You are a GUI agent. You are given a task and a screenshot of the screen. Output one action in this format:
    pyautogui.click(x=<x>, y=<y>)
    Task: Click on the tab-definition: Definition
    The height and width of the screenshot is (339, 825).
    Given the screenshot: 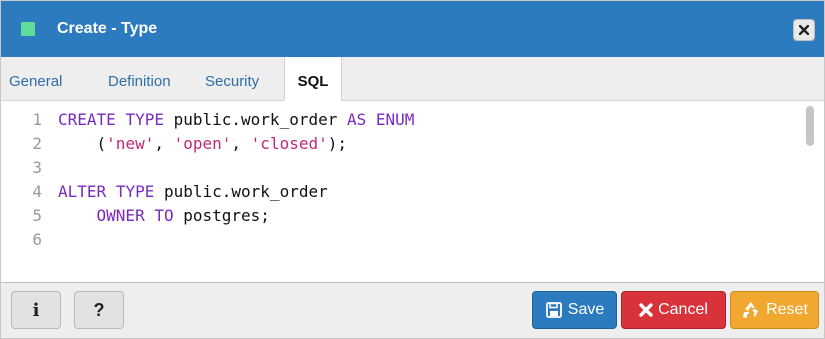 What is the action you would take?
    pyautogui.click(x=139, y=79)
    